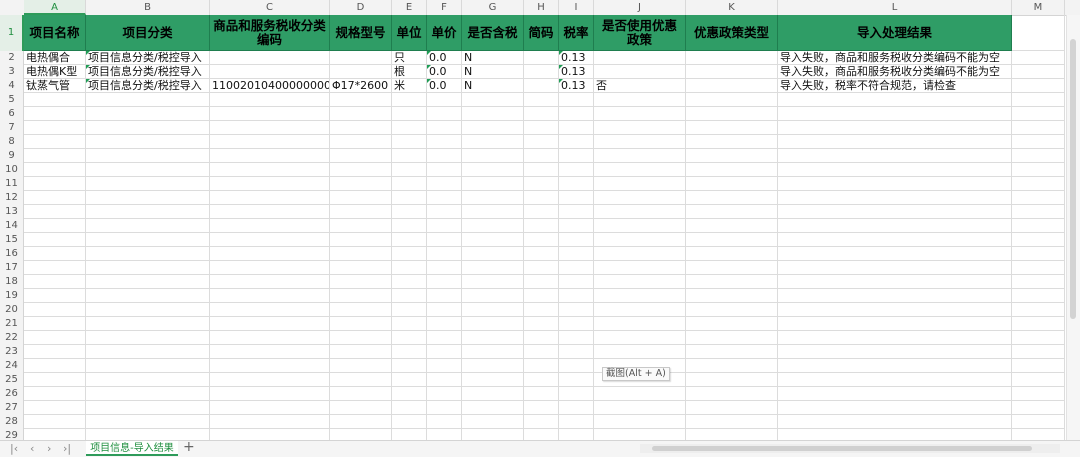 The height and width of the screenshot is (457, 1080). What do you see at coordinates (444, 58) in the screenshot?
I see `table-cell: 0.0` at bounding box center [444, 58].